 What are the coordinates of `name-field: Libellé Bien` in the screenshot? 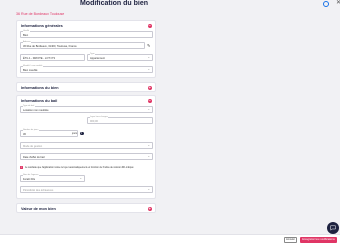 It's located at (86, 33).